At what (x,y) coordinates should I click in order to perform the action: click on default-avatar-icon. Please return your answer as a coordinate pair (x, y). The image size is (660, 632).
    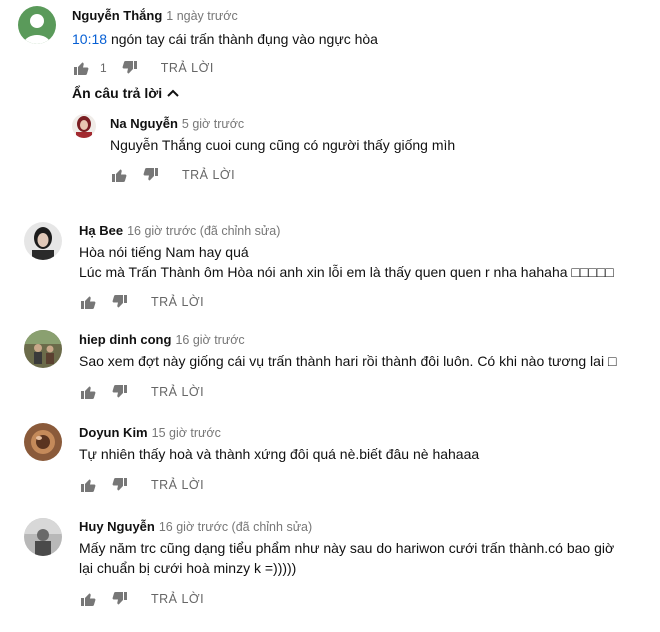
    Looking at the image, I should click on (37, 25).